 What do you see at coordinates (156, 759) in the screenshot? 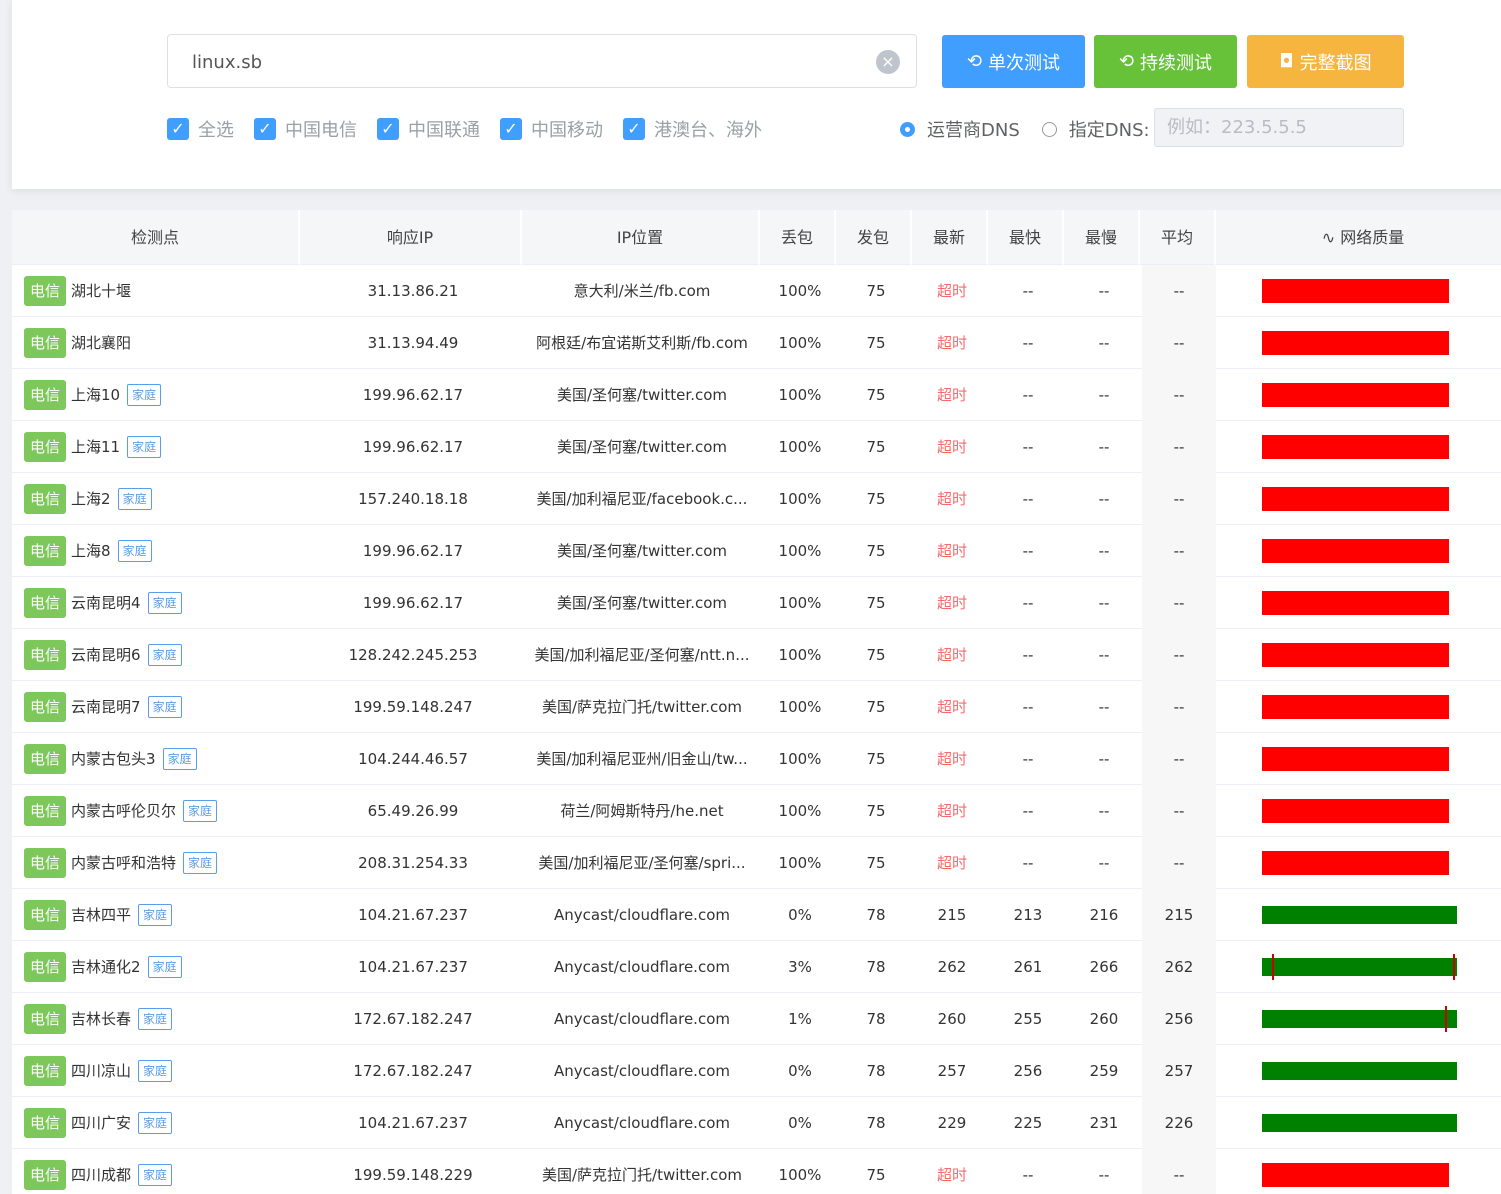
I see `location-cell: 电信 内蒙古包头3 家庭` at bounding box center [156, 759].